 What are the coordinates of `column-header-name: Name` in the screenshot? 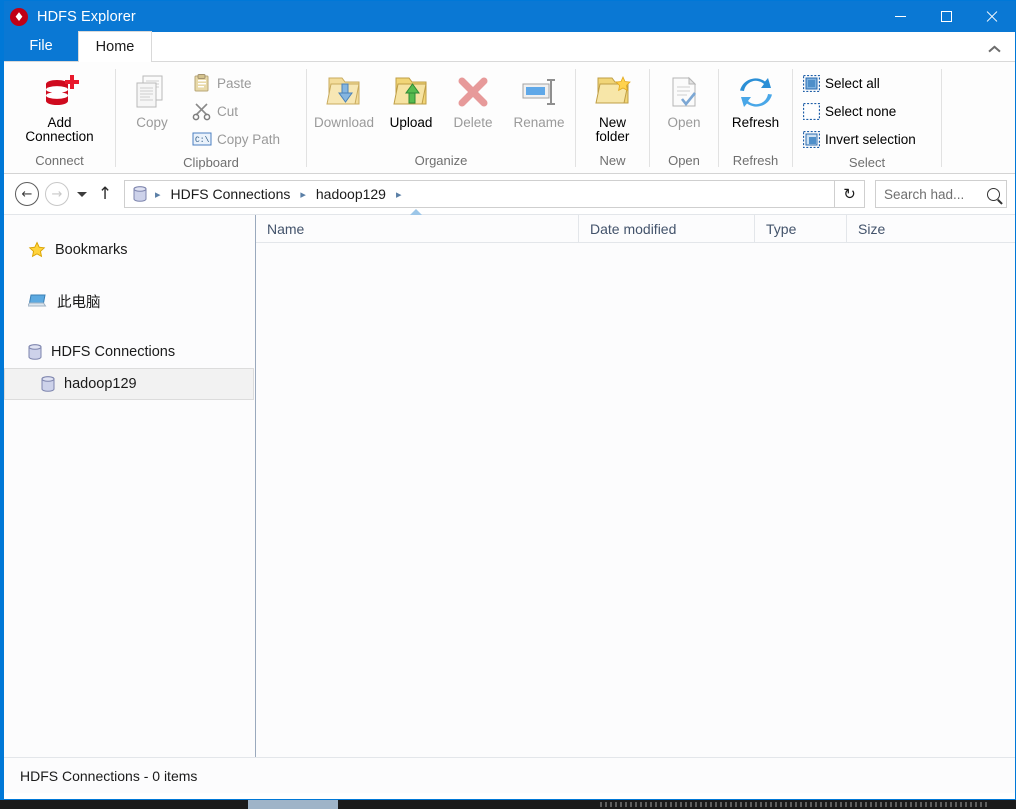 It's located at (417, 225).